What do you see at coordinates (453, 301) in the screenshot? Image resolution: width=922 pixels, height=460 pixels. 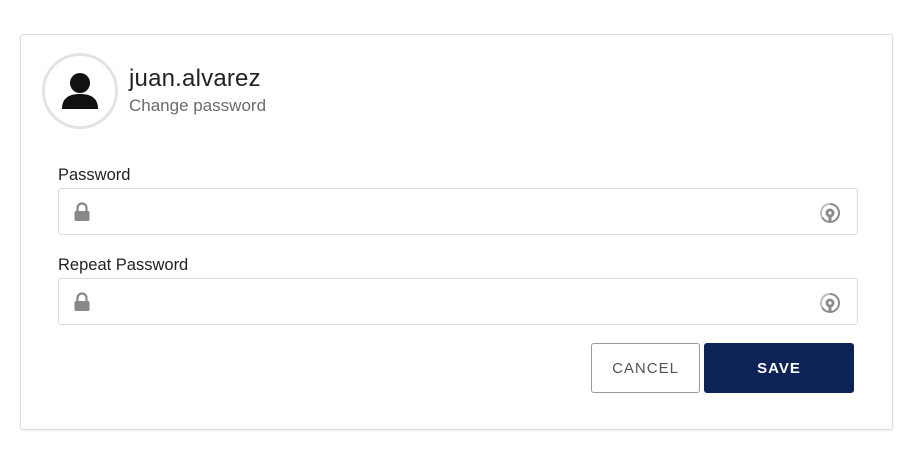 I see `repeat-password-input` at bounding box center [453, 301].